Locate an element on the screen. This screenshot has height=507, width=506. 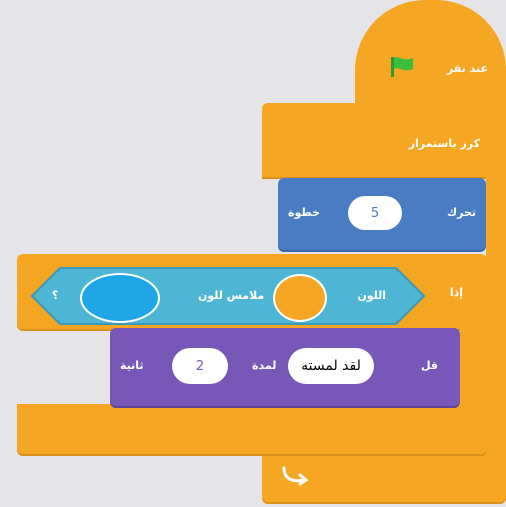
say-for-secs-block: قل لقد لمسته لمدة 2 ثانية is located at coordinates (285, 367).